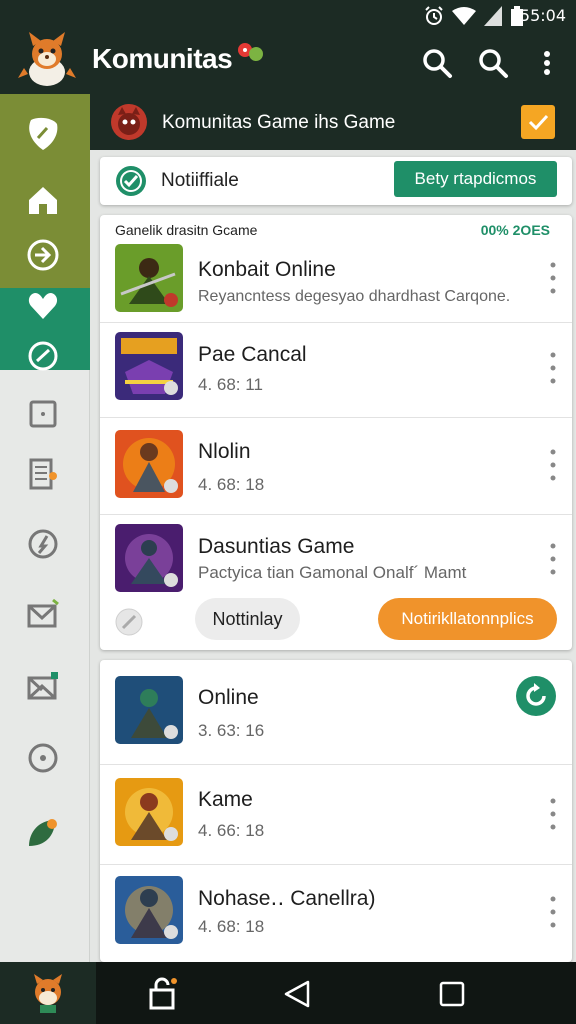 This screenshot has height=1024, width=576. Describe the element at coordinates (43, 306) in the screenshot. I see `heart-icon` at that location.